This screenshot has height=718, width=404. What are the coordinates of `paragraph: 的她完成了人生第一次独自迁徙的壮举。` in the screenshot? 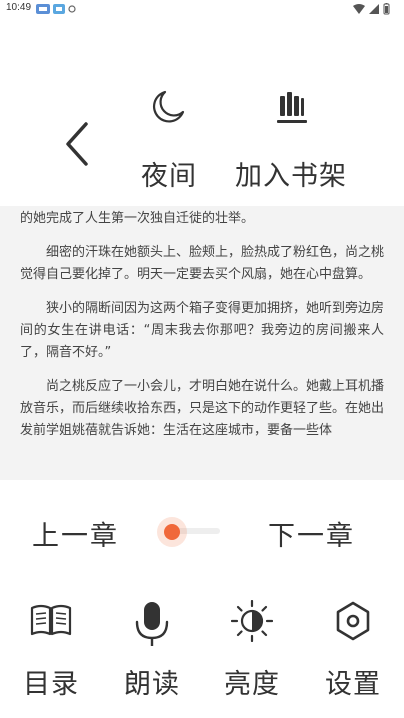 It's located at (137, 218).